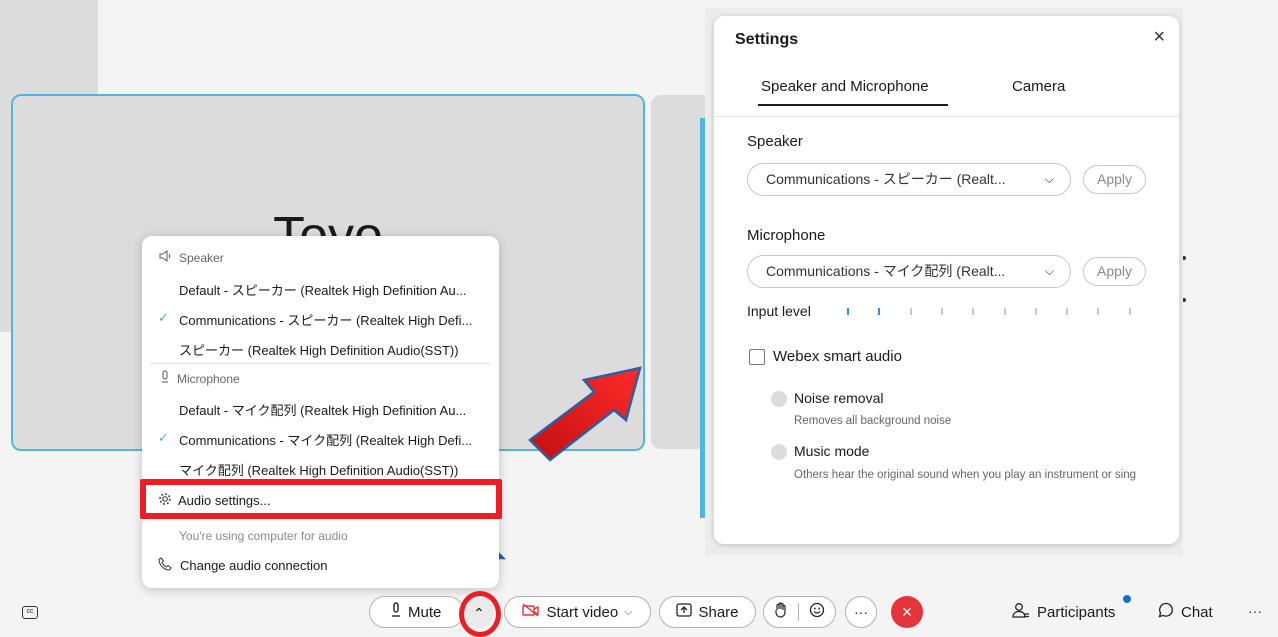 The width and height of the screenshot is (1278, 637). I want to click on speaker-apply-button: Apply, so click(1114, 179).